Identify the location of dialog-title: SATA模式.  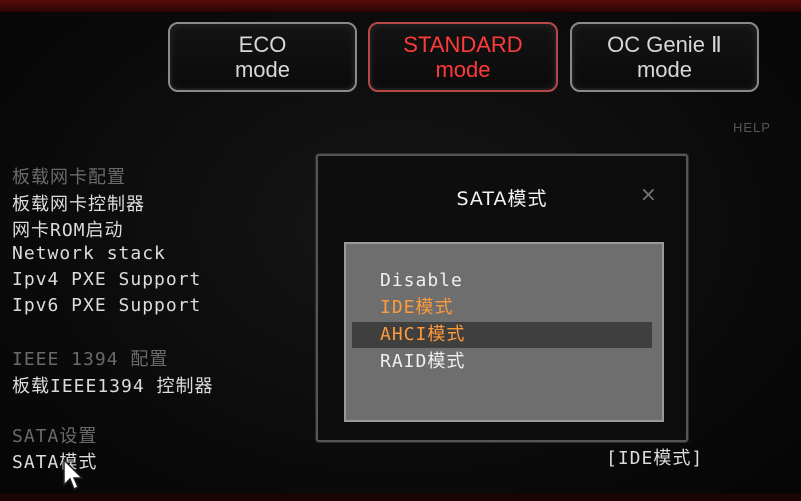
(502, 199).